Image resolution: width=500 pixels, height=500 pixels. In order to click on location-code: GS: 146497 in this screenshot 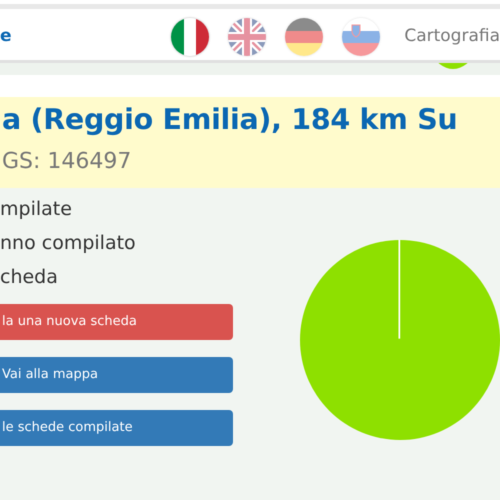, I will do `click(67, 162)`.